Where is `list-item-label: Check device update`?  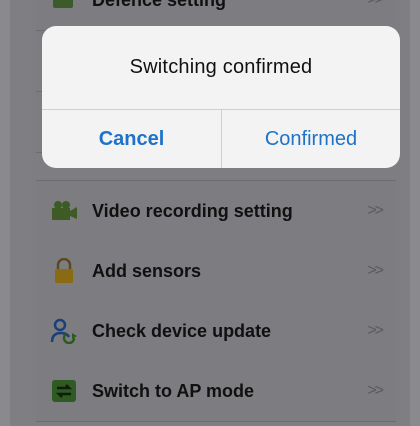
list-item-label: Check device update is located at coordinates (182, 330).